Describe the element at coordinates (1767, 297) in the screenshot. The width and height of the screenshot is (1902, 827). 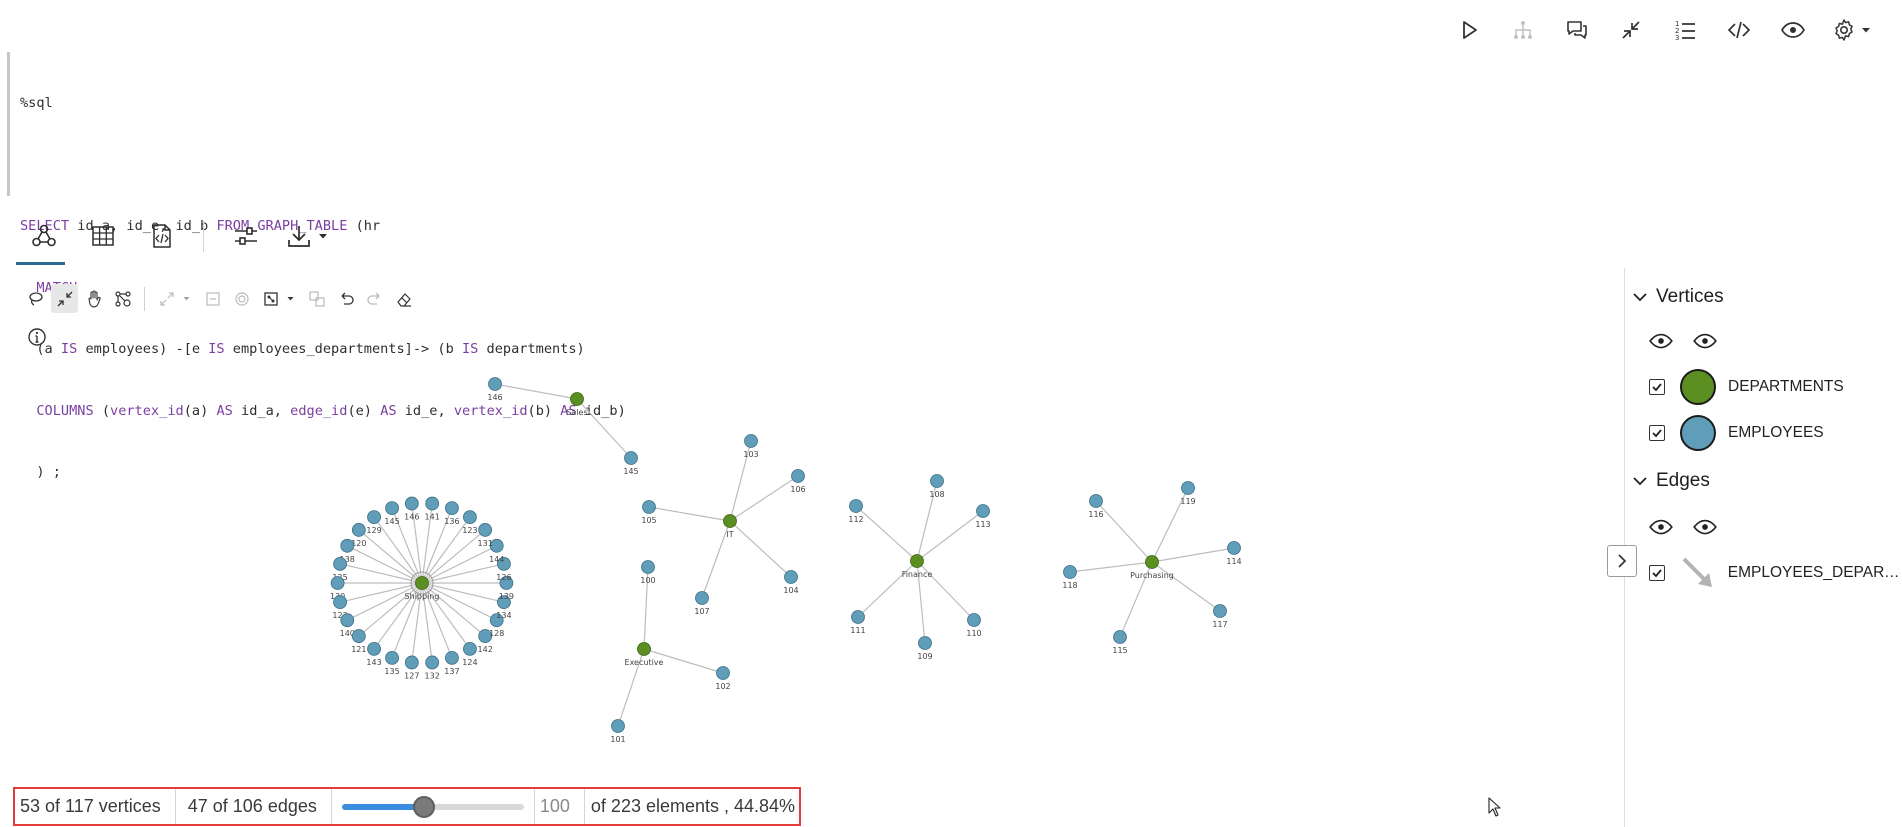
I see `vertices-section-toggle: Vertices` at that location.